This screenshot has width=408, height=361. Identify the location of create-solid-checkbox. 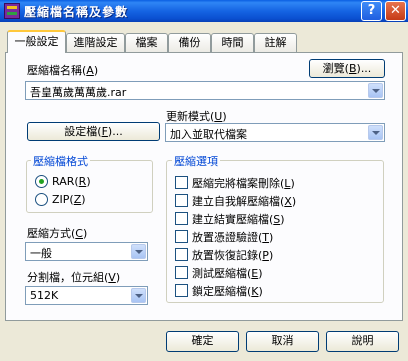
(181, 218).